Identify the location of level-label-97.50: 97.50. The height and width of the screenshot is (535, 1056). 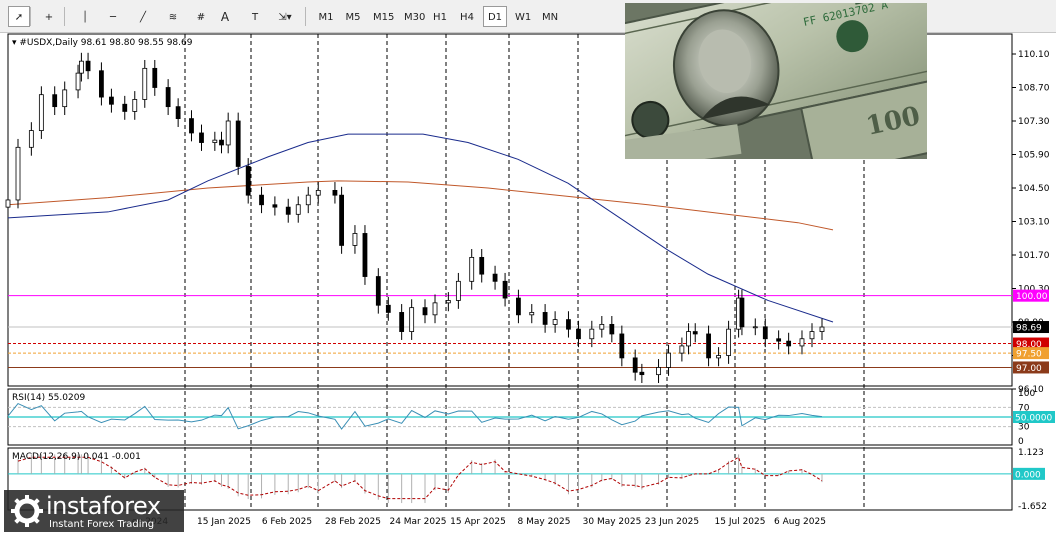
(1029, 355).